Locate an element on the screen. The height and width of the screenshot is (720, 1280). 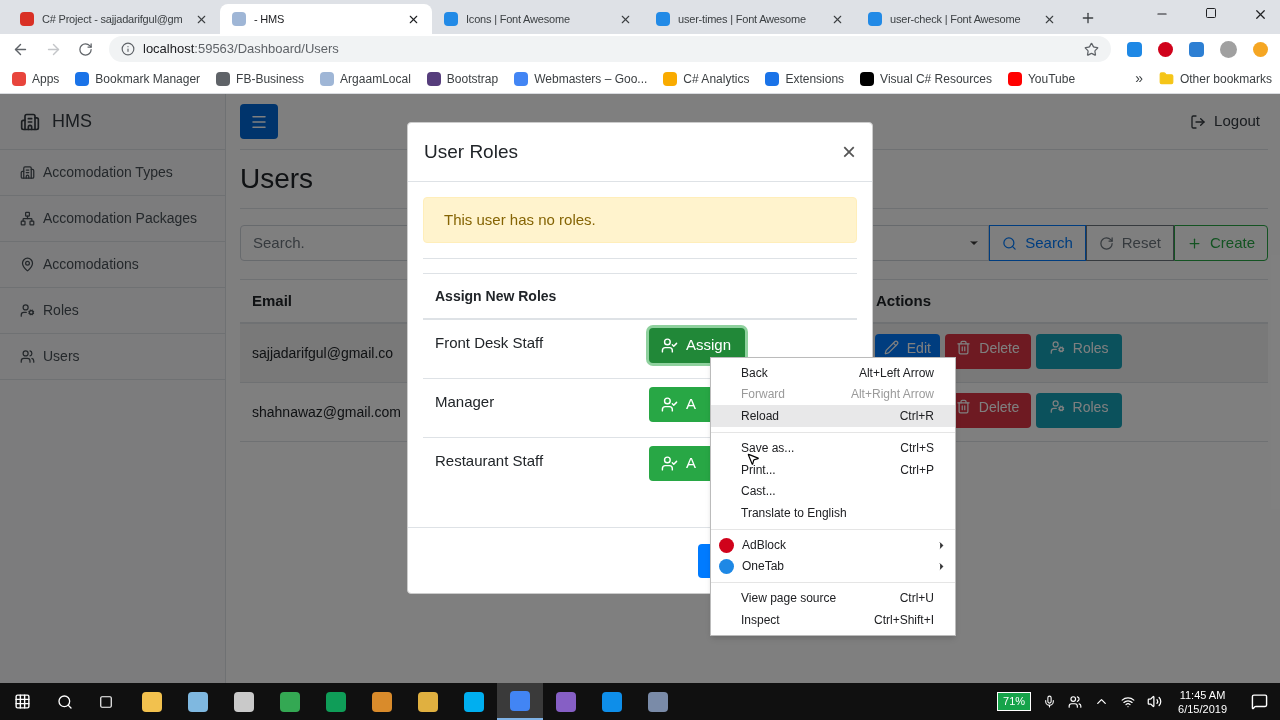
sidebar-item: Roles is located at coordinates (112, 311).